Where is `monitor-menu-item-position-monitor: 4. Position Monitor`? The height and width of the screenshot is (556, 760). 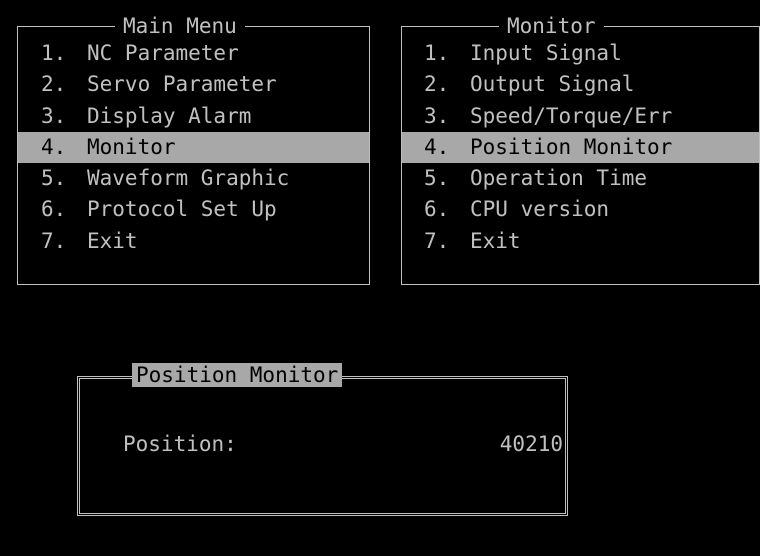 monitor-menu-item-position-monitor: 4. Position Monitor is located at coordinates (580, 147).